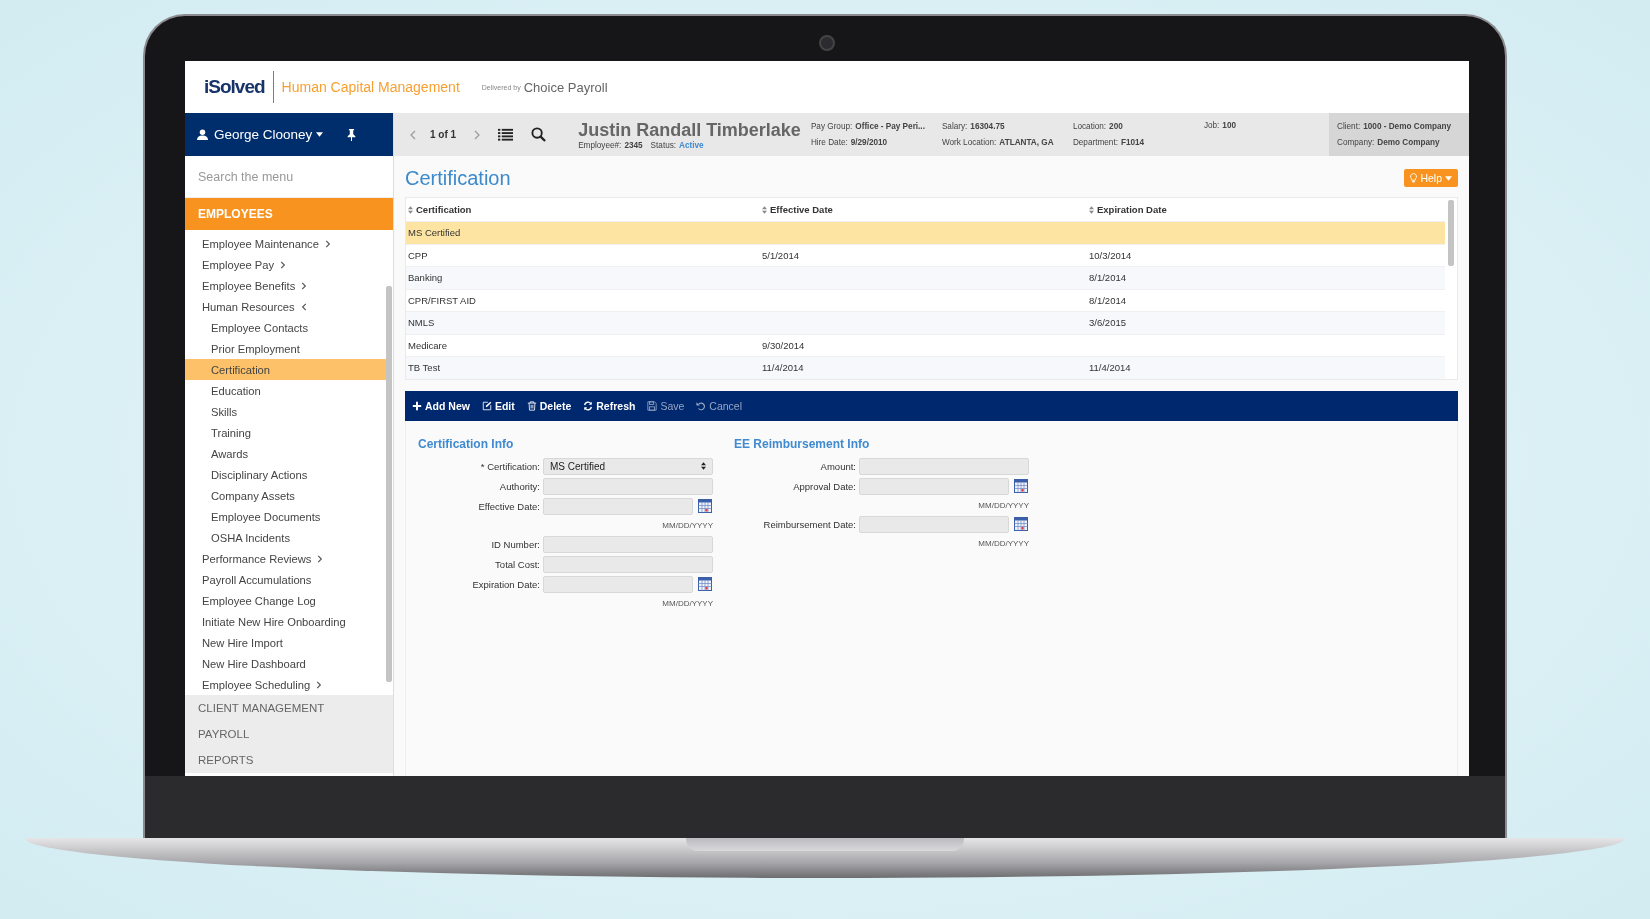 This screenshot has height=919, width=1650. I want to click on field-label: Expiration Date:, so click(505, 584).